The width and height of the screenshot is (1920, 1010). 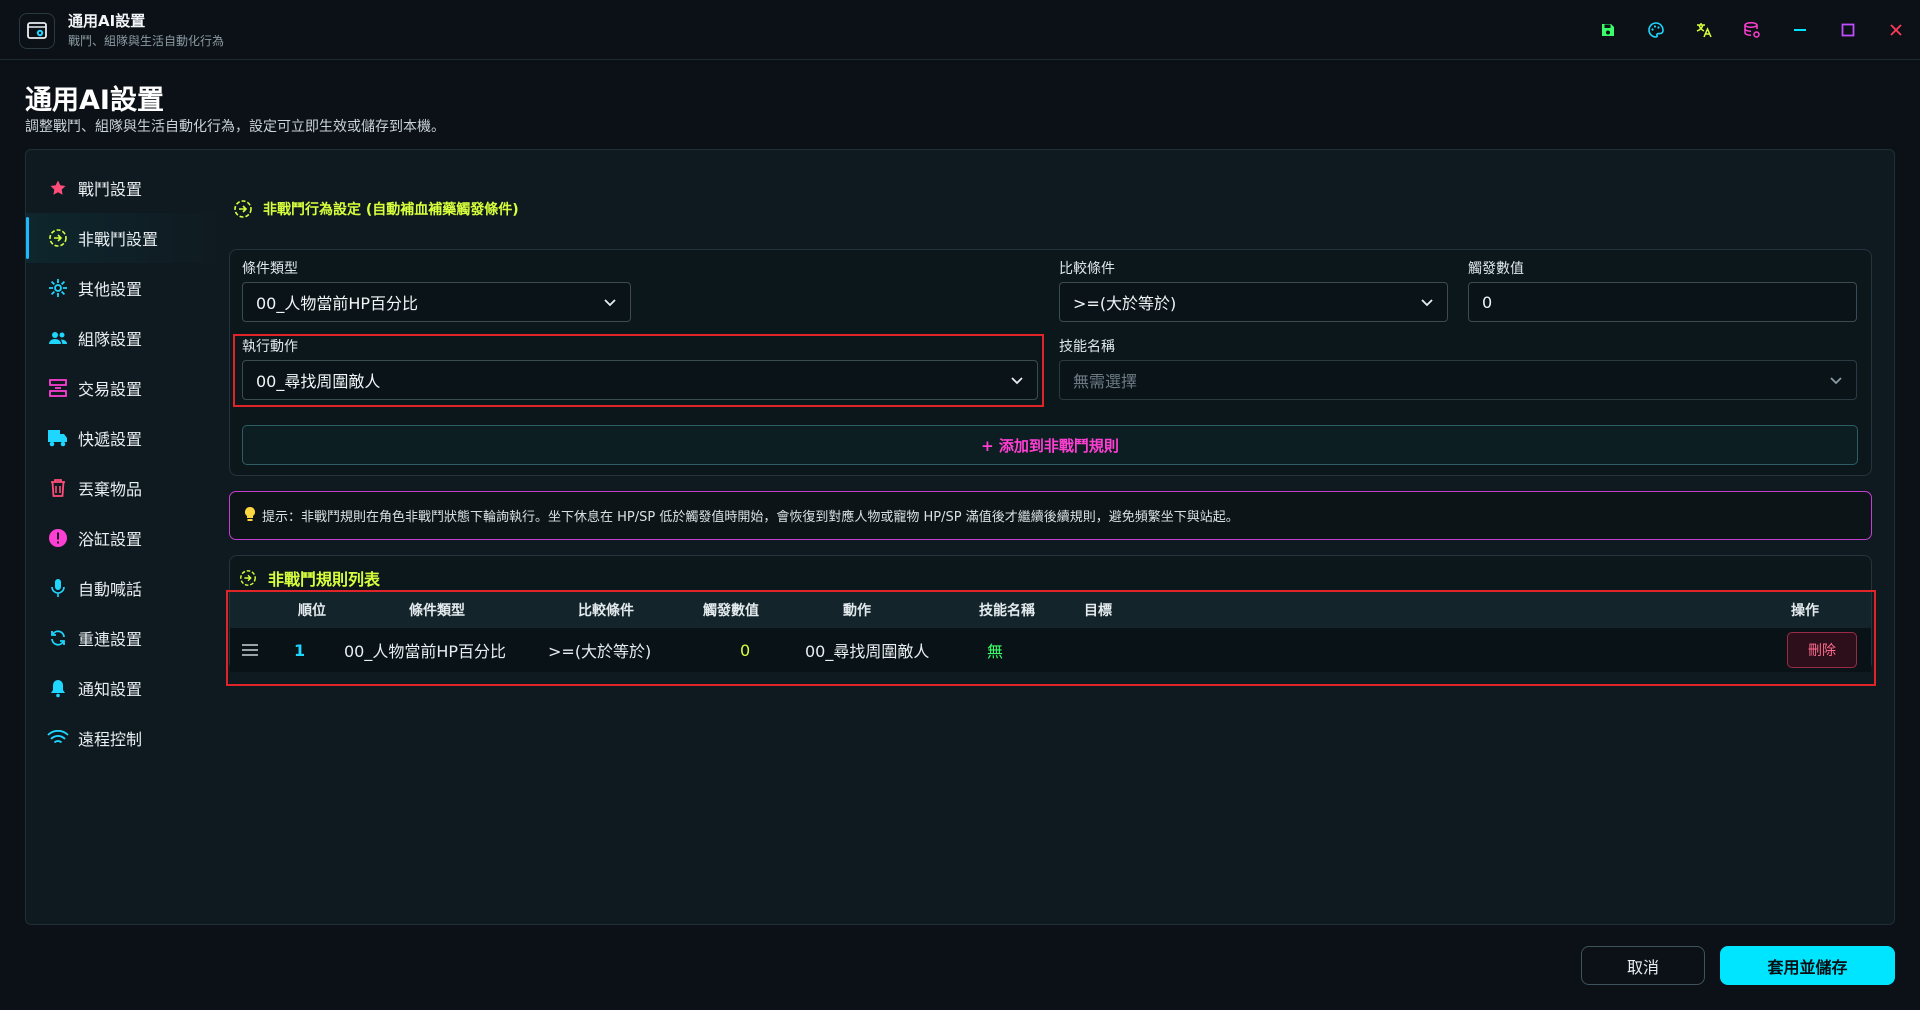 What do you see at coordinates (436, 302) in the screenshot?
I see `condition-type-select: 00_人物當前HP百分比` at bounding box center [436, 302].